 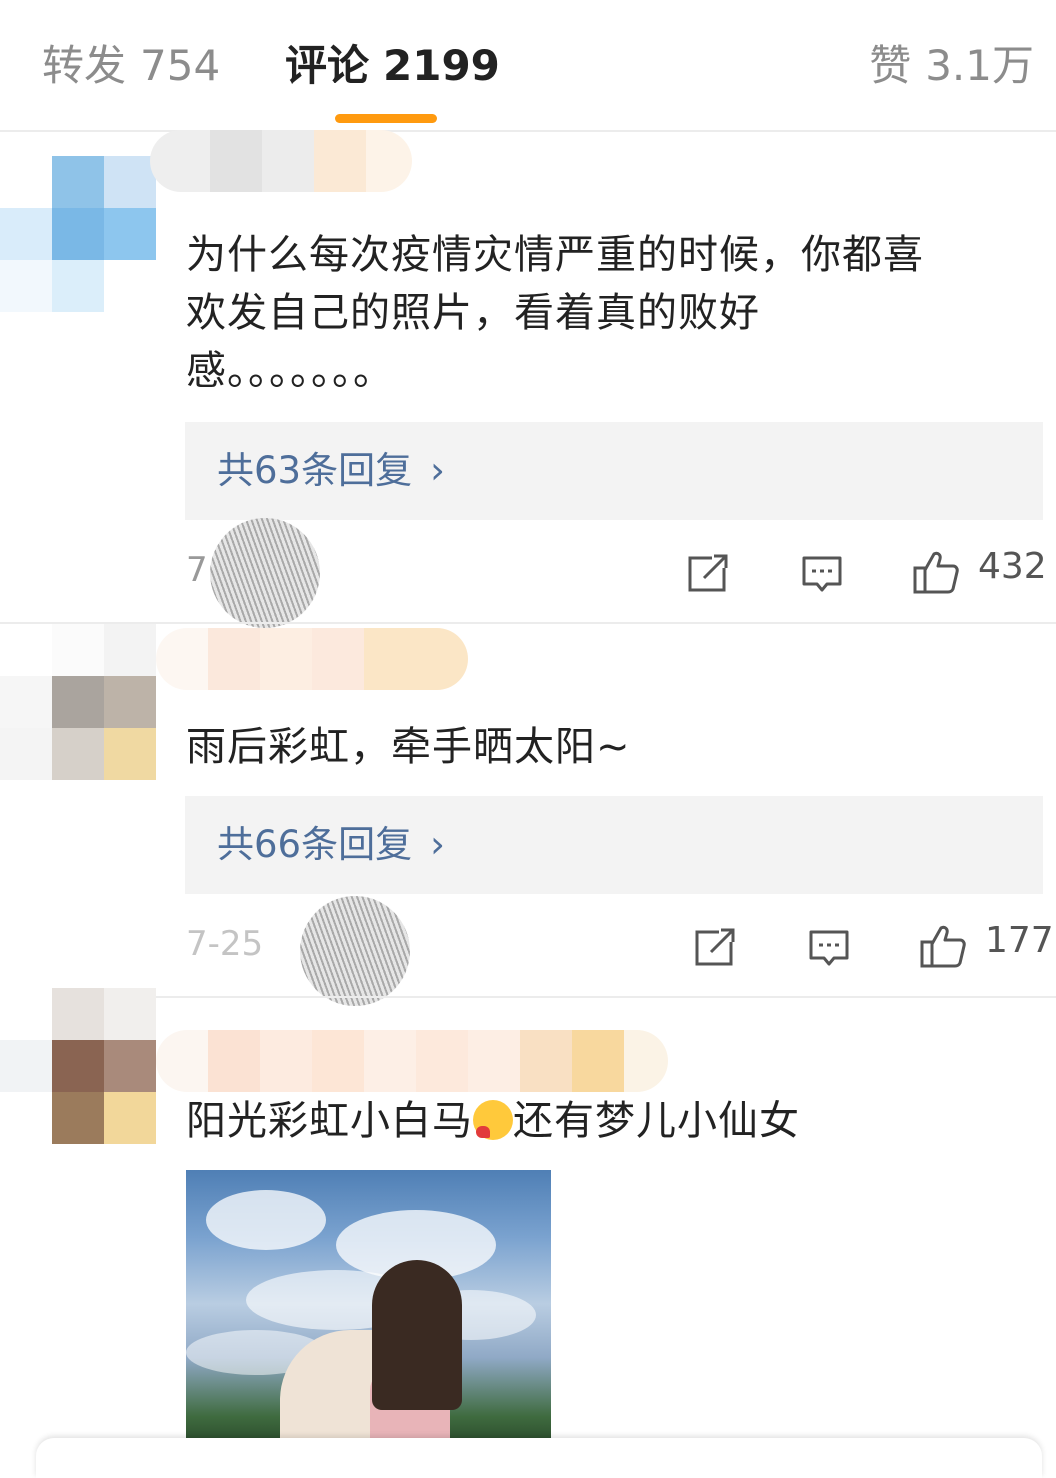 What do you see at coordinates (614, 471) in the screenshot?
I see `replies-box: 共63条回复 ›` at bounding box center [614, 471].